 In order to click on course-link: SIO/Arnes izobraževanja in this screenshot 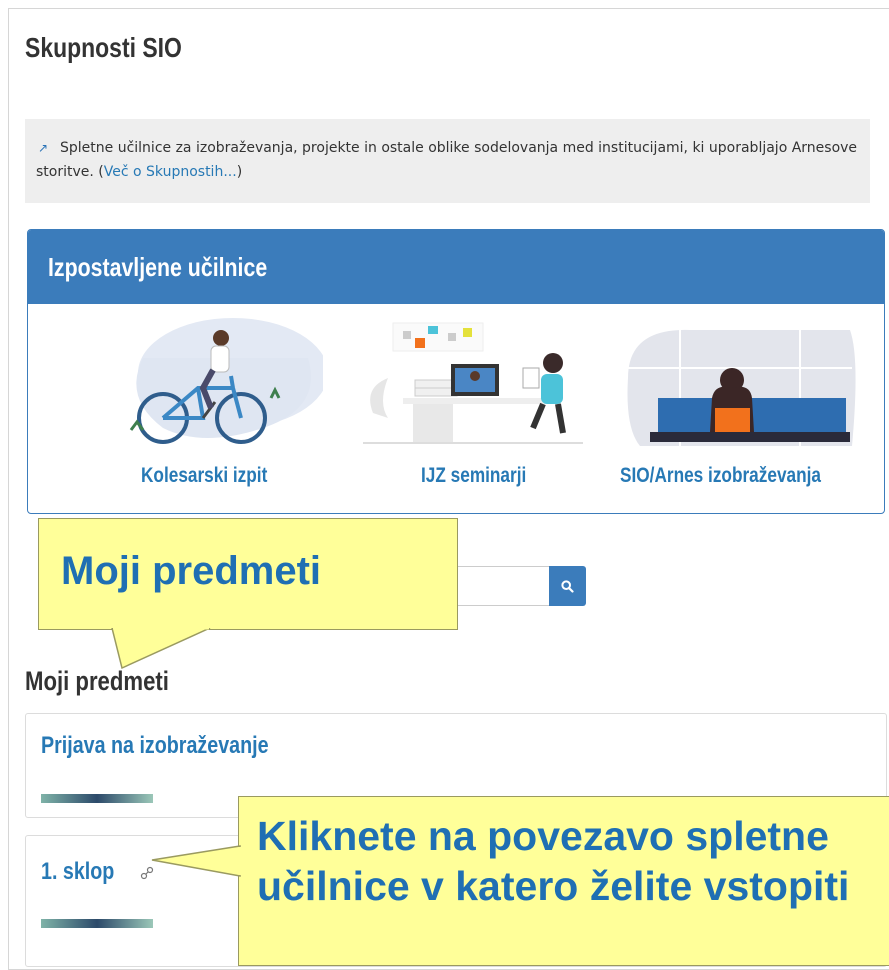, I will do `click(720, 476)`.